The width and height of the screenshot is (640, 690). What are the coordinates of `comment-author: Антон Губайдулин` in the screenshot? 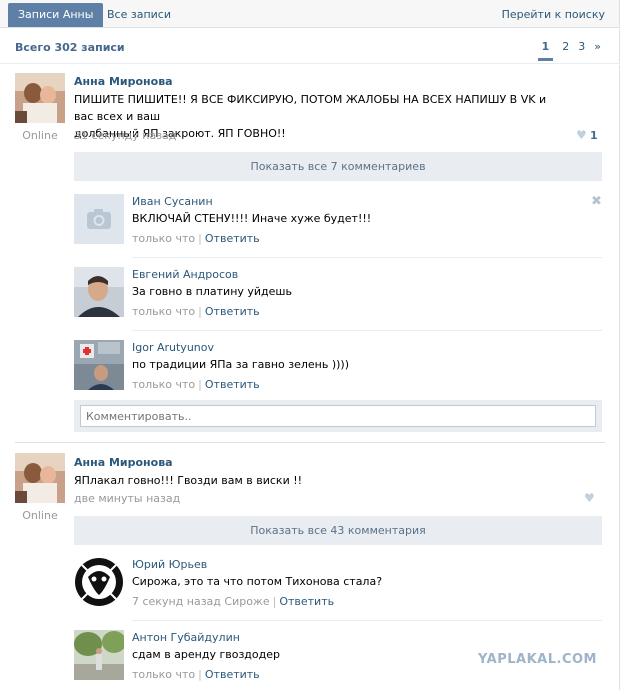 It's located at (186, 637).